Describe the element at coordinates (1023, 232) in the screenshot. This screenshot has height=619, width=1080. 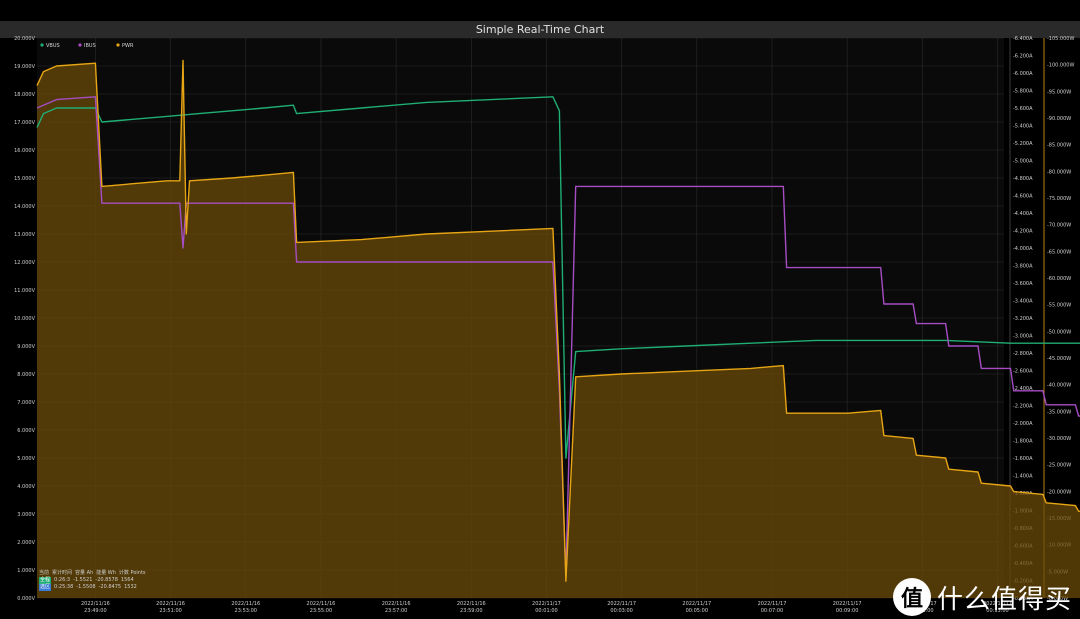
I see `y-right1-tick-label: -4.200A` at that location.